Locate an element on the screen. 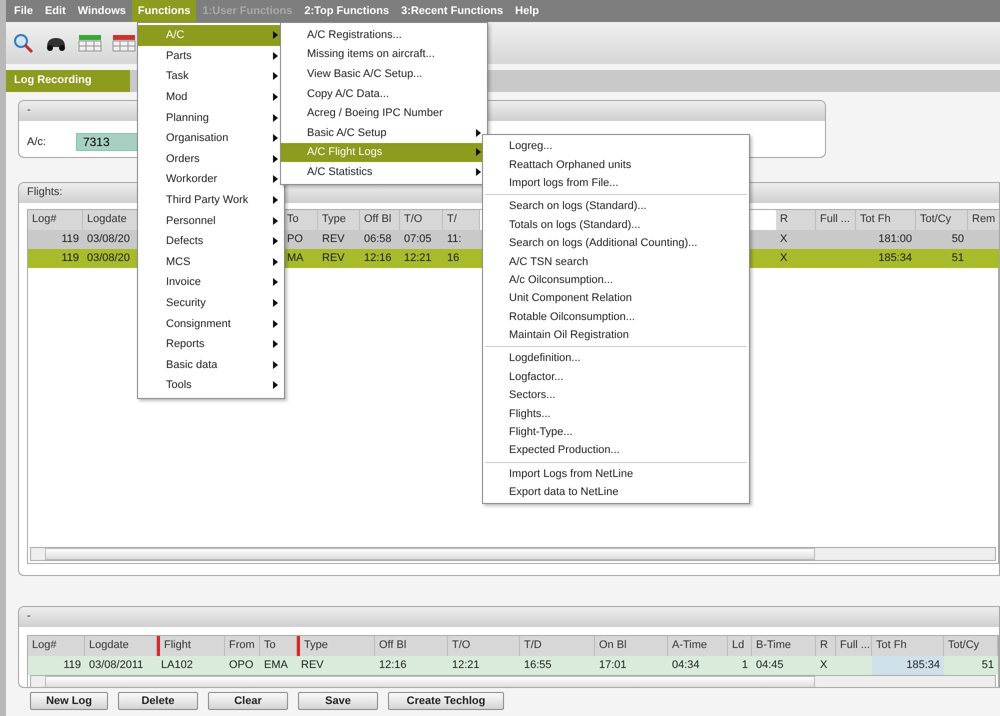 This screenshot has width=1000, height=716. column-header: Flight is located at coordinates (191, 646).